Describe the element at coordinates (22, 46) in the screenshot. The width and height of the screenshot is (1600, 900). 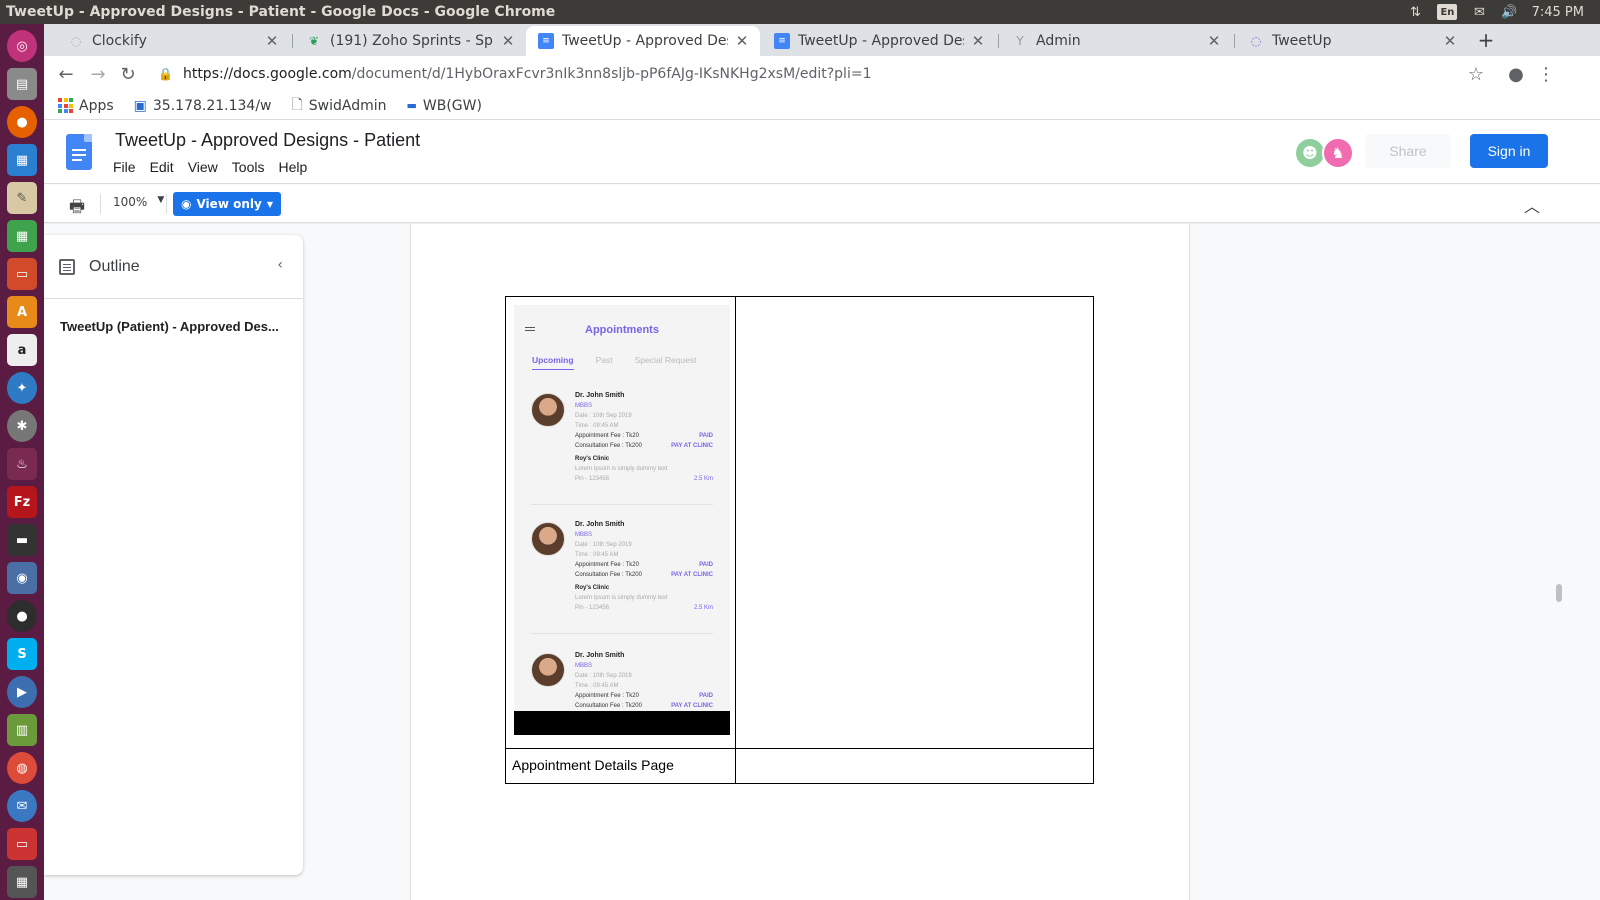
I see `ubuntu-dash-icon: ◎` at that location.